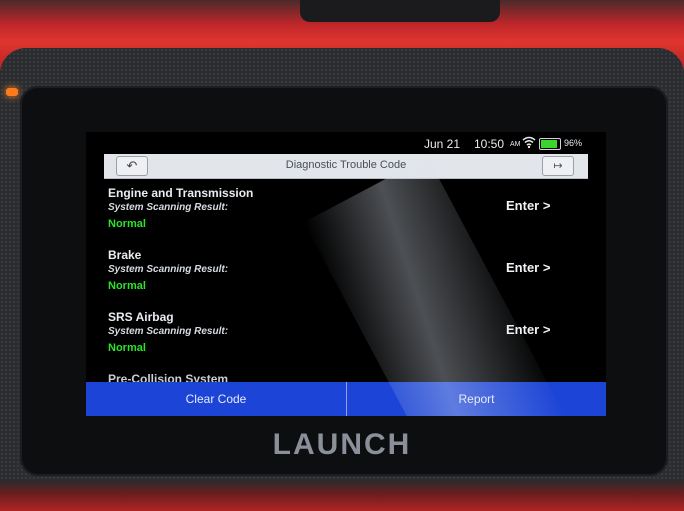  What do you see at coordinates (181, 193) in the screenshot?
I see `system-name: Engine and Transmission` at bounding box center [181, 193].